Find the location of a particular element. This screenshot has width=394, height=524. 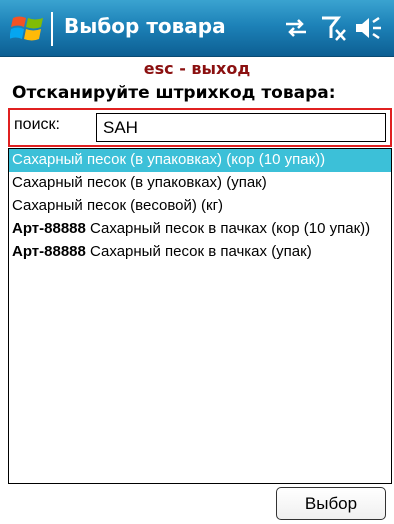

item-text: Сахарный песок в пачках (упак) is located at coordinates (198, 251).